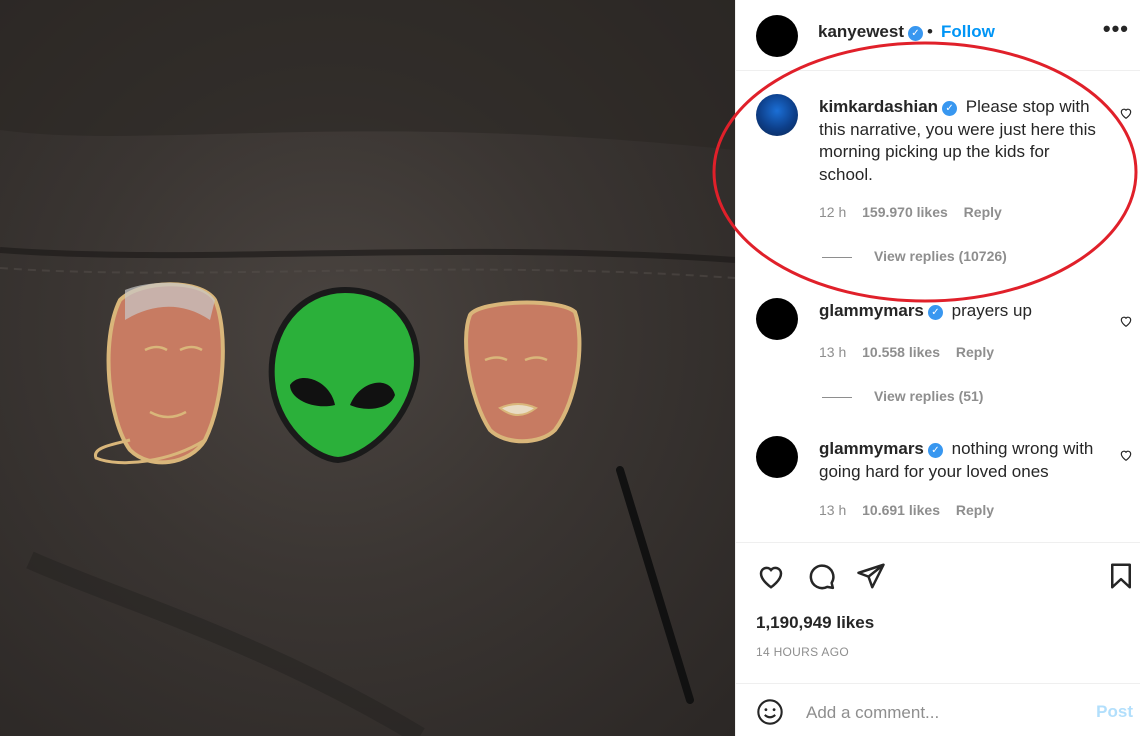  I want to click on post-header: kanyewest ✓ • Follow •••, so click(938, 35).